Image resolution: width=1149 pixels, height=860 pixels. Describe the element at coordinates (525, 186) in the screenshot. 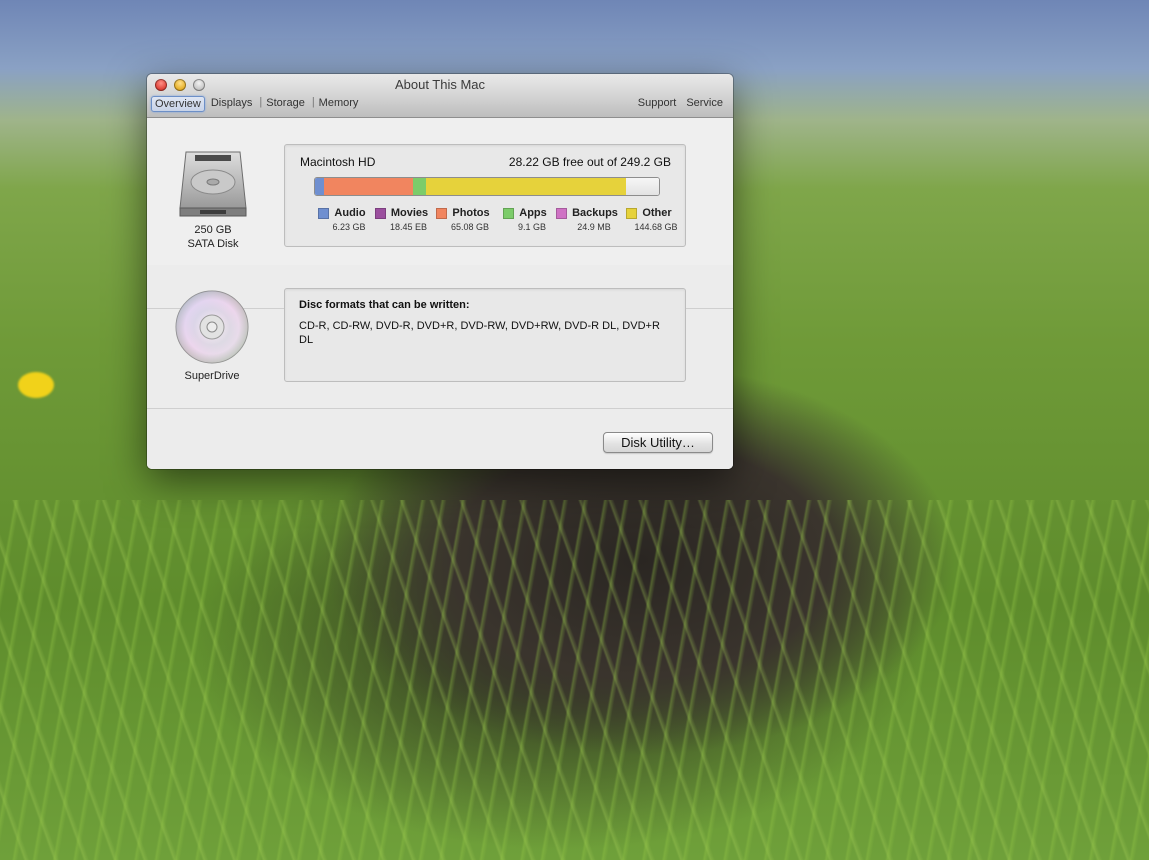

I see `usage-segment-other` at that location.